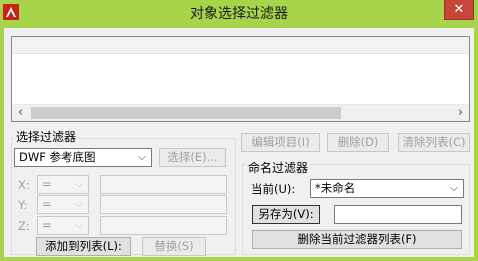 The image size is (478, 261). What do you see at coordinates (57, 157) in the screenshot?
I see `filter-type-value: DWF 参考底图` at bounding box center [57, 157].